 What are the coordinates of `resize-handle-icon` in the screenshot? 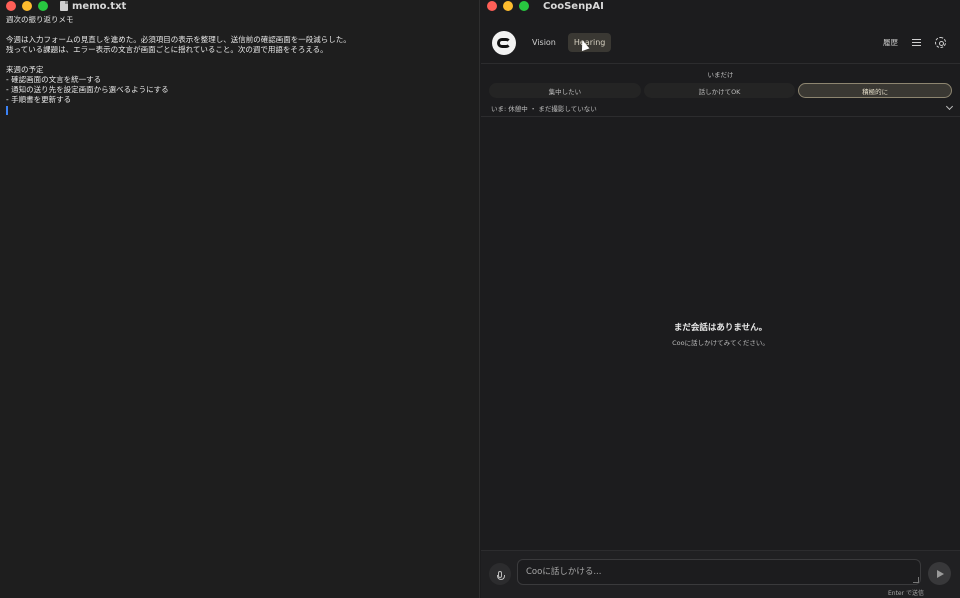 It's located at (916, 580).